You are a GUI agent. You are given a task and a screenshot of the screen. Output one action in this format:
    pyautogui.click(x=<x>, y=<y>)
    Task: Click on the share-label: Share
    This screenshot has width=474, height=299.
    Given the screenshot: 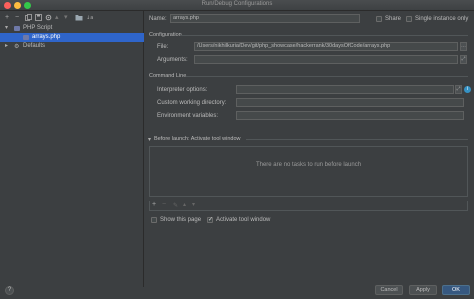 What is the action you would take?
    pyautogui.click(x=393, y=19)
    